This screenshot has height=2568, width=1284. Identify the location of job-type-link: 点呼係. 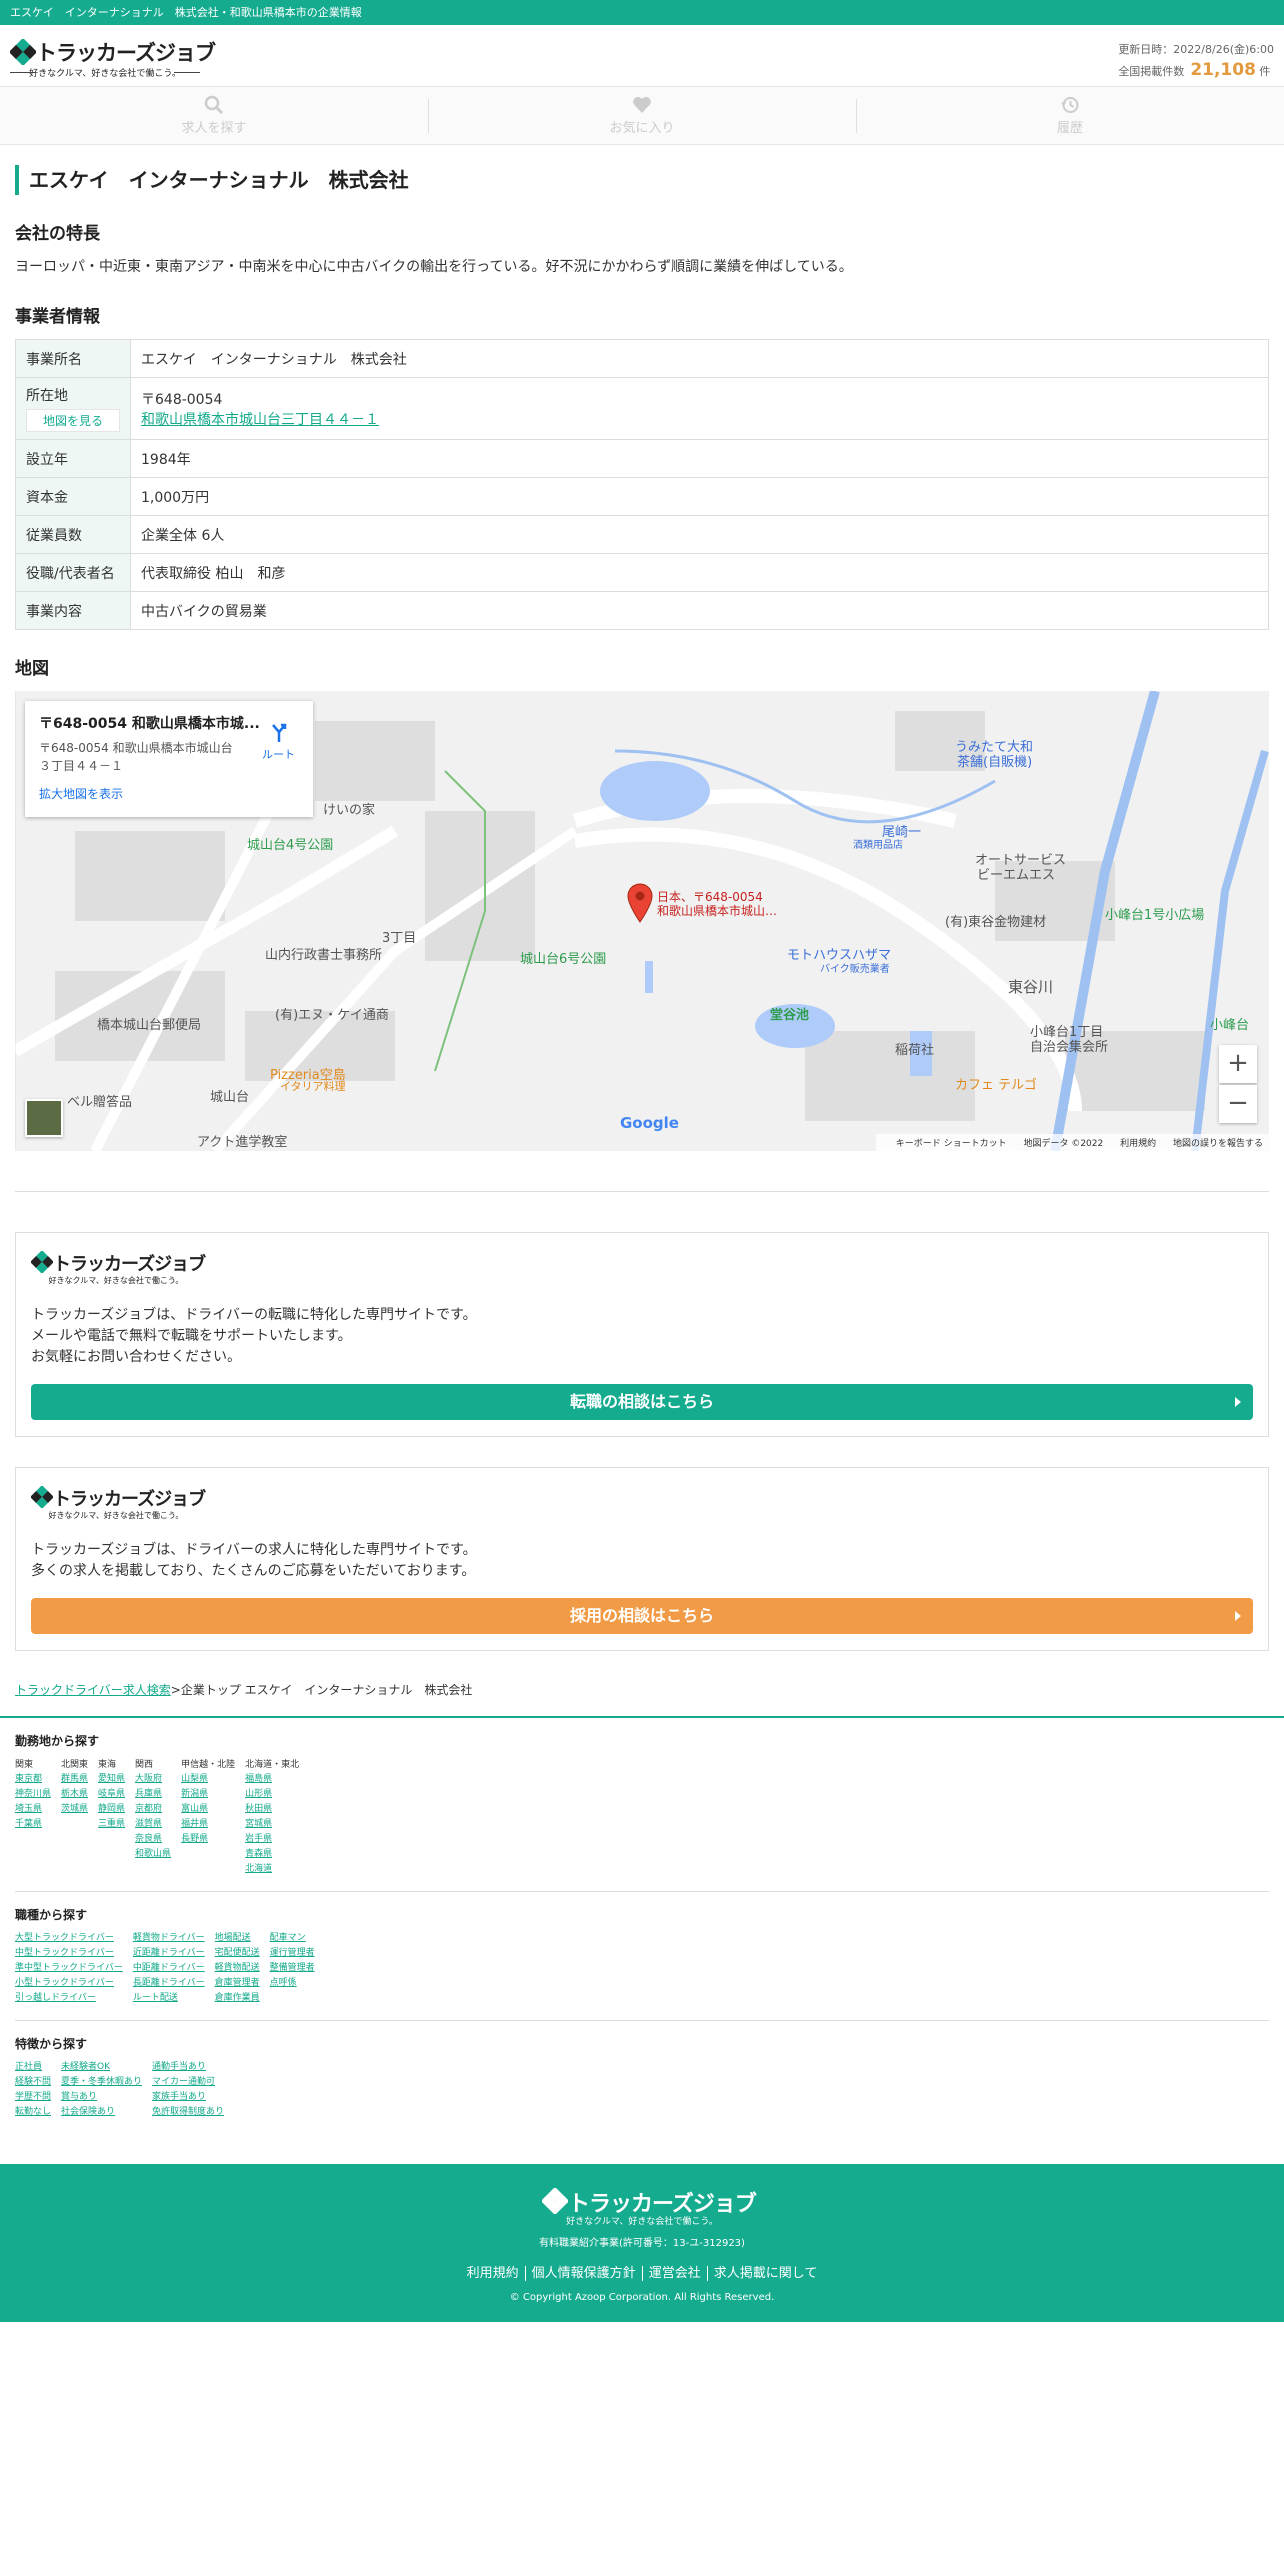
(292, 1983).